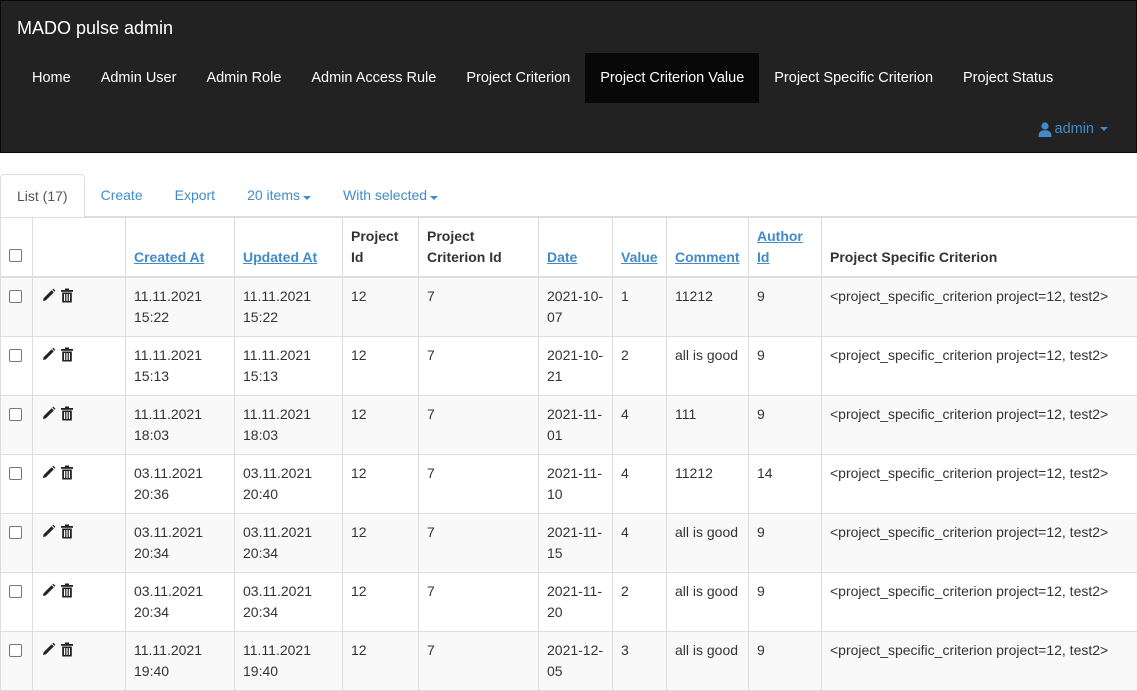 The height and width of the screenshot is (691, 1137). I want to click on created-at-cell: 03.11.2021 20:34, so click(180, 543).